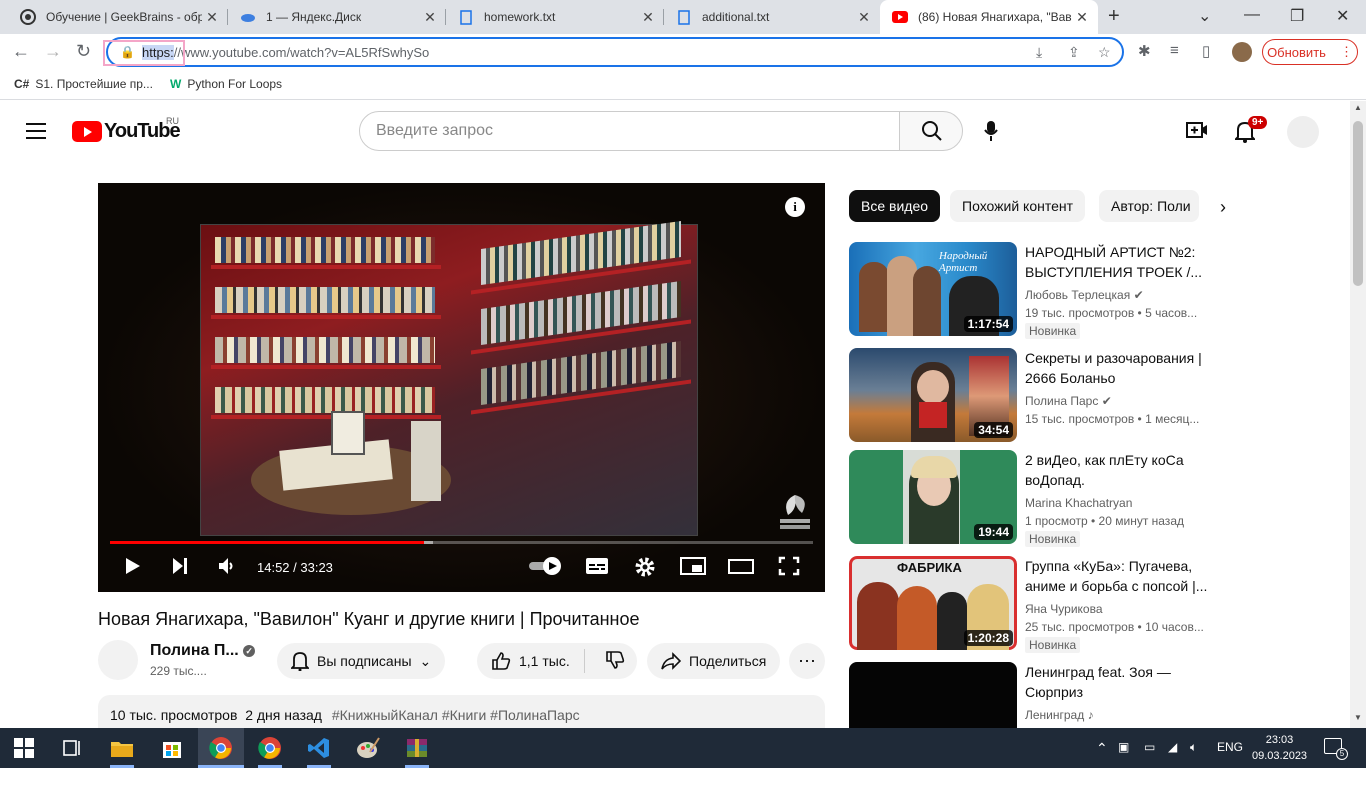  Describe the element at coordinates (544, 661) in the screenshot. I see `like-count: 1,1 тыс.` at that location.